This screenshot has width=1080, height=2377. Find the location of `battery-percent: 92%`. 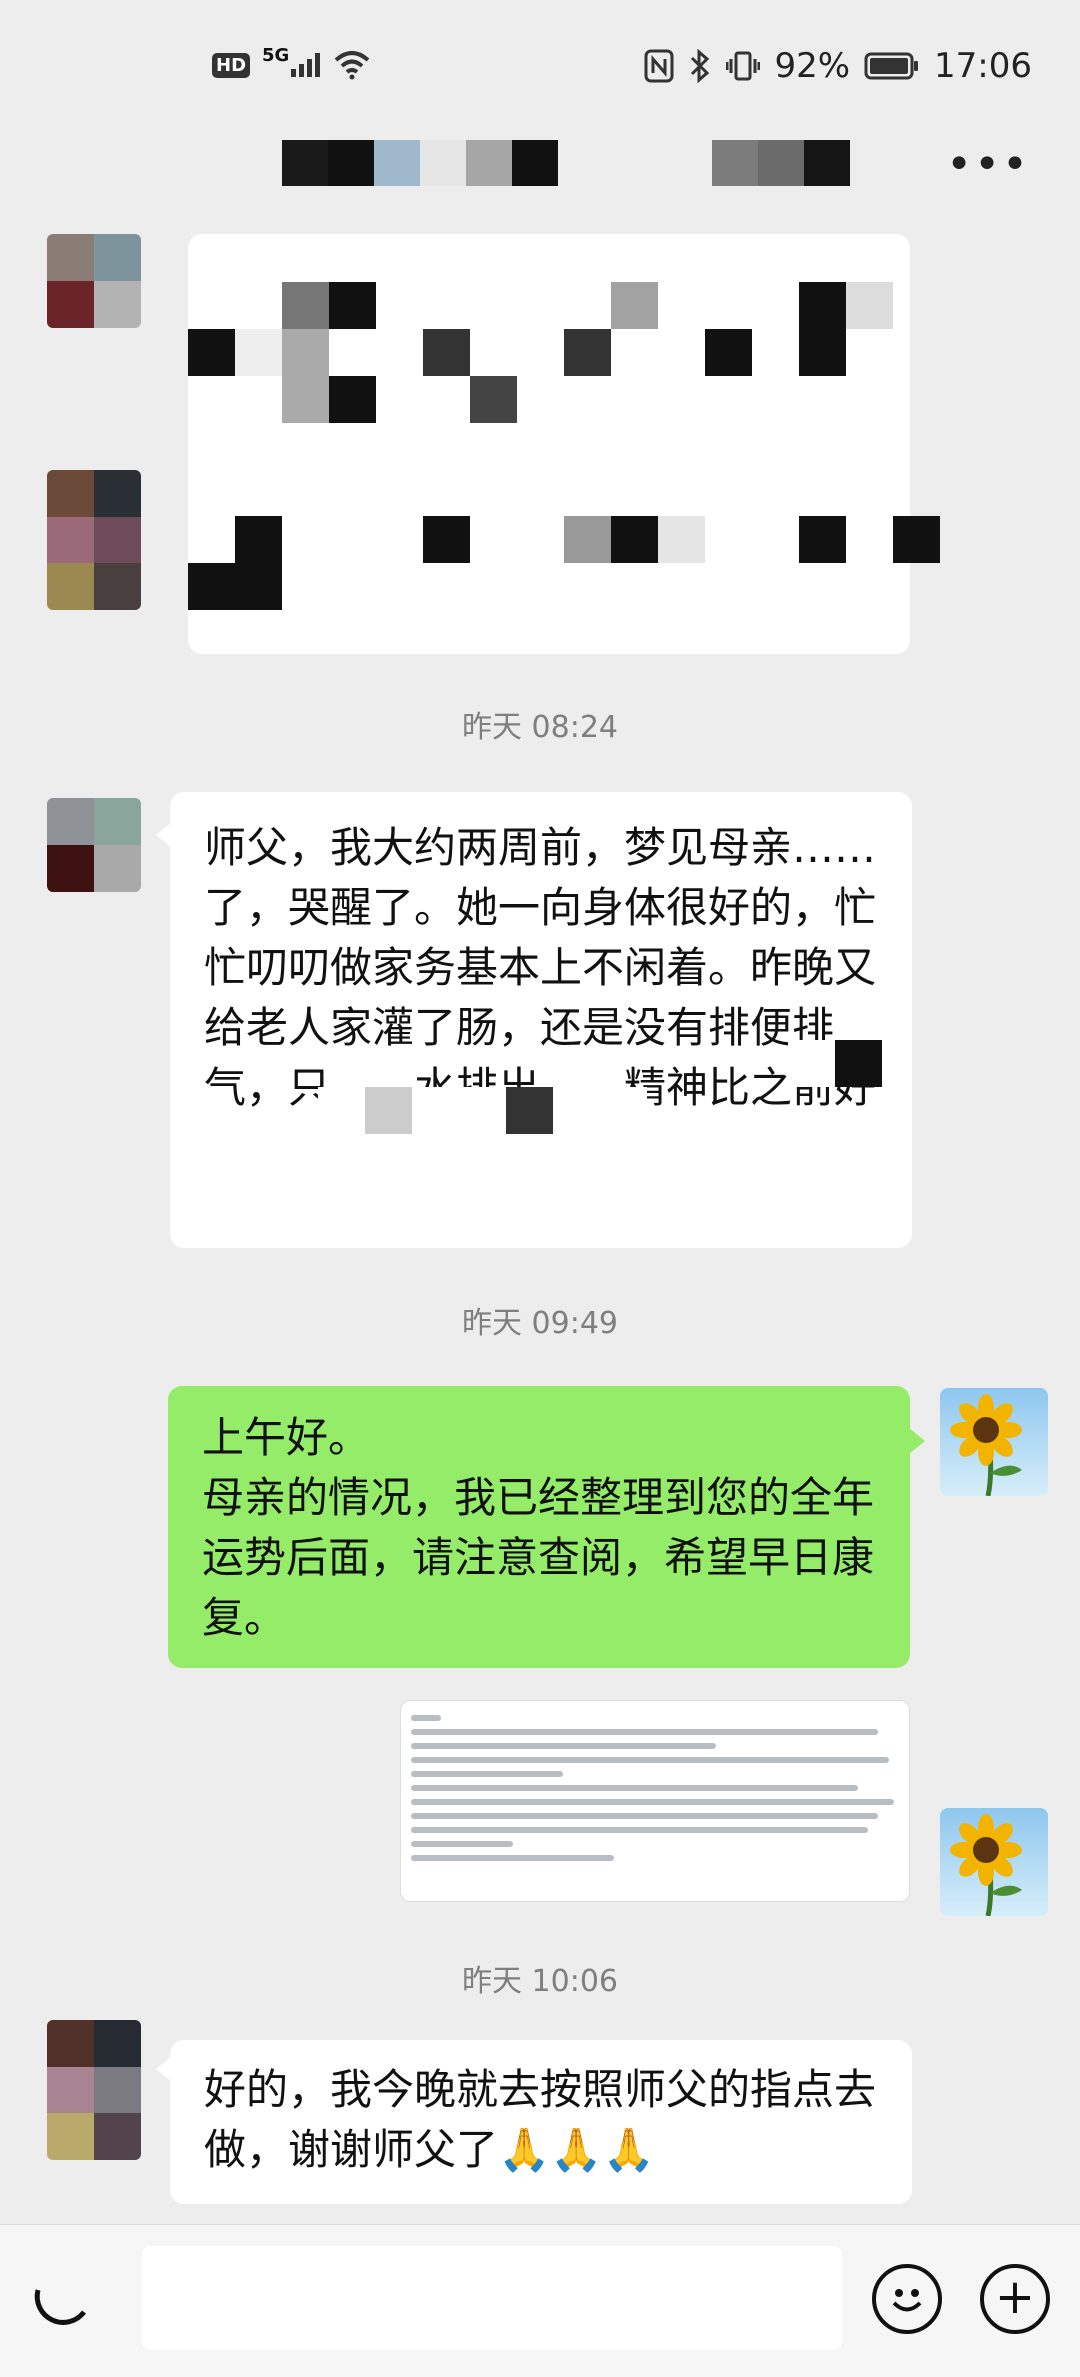

battery-percent: 92% is located at coordinates (812, 66).